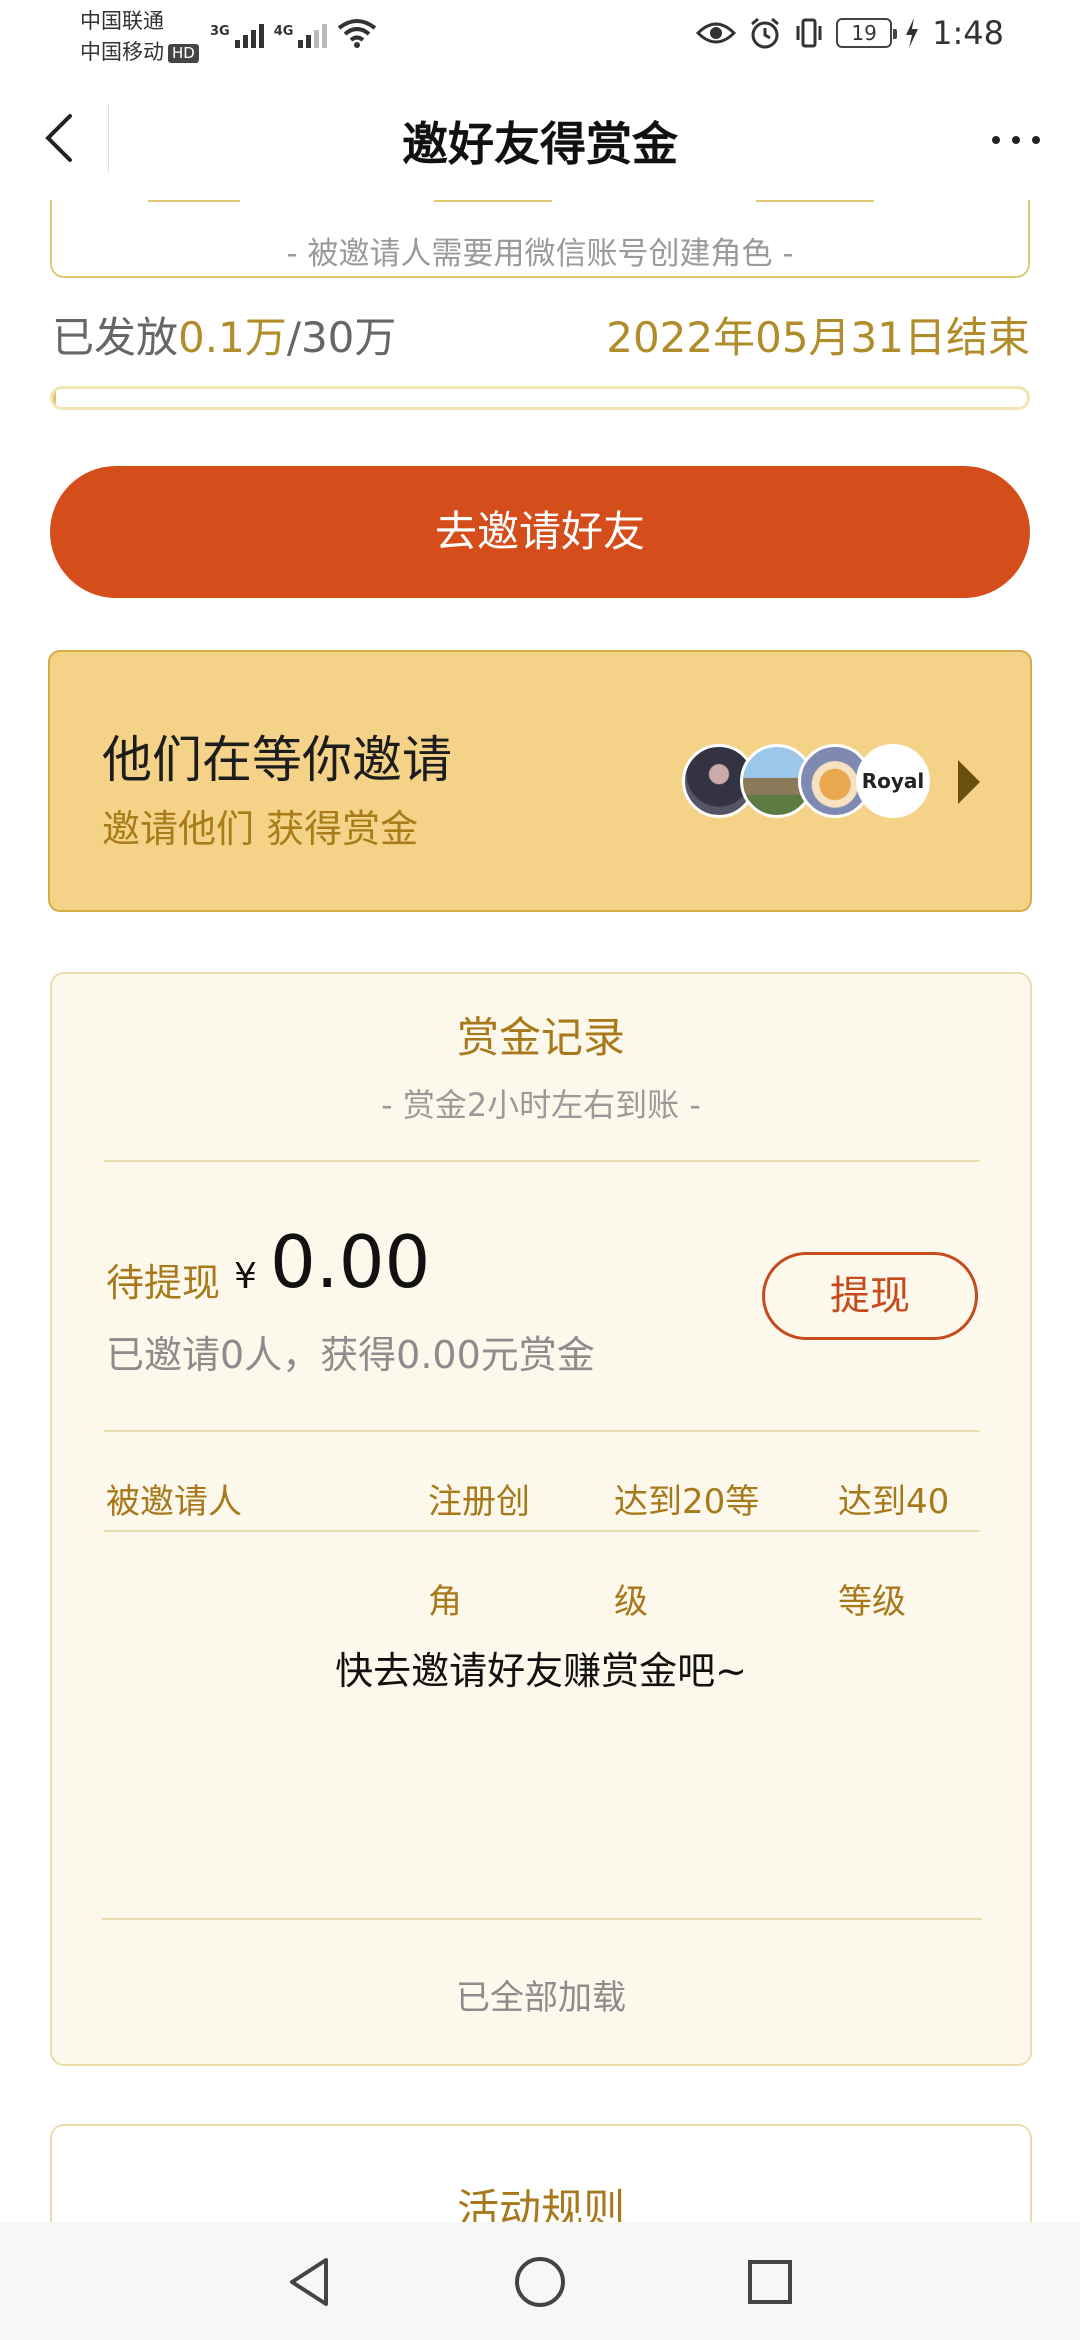 The width and height of the screenshot is (1080, 2340). Describe the element at coordinates (765, 33) in the screenshot. I see `alarm-icon` at that location.